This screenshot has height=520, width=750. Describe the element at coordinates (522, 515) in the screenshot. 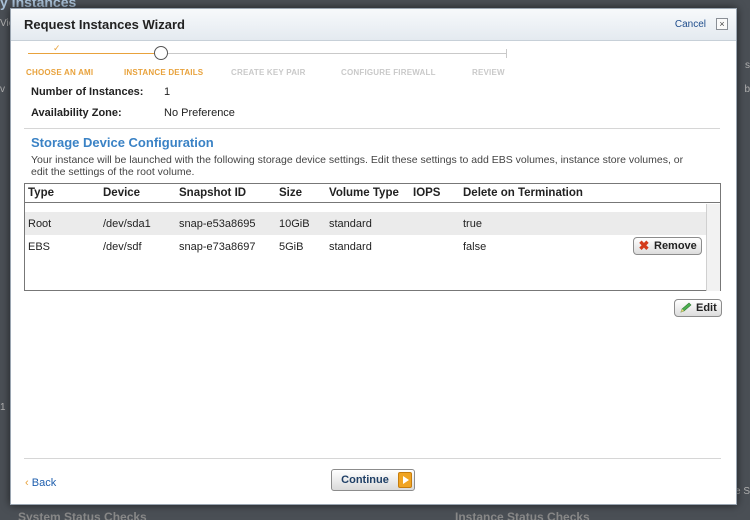

I see `instance-status-checks-heading: Instance Status Checks` at that location.